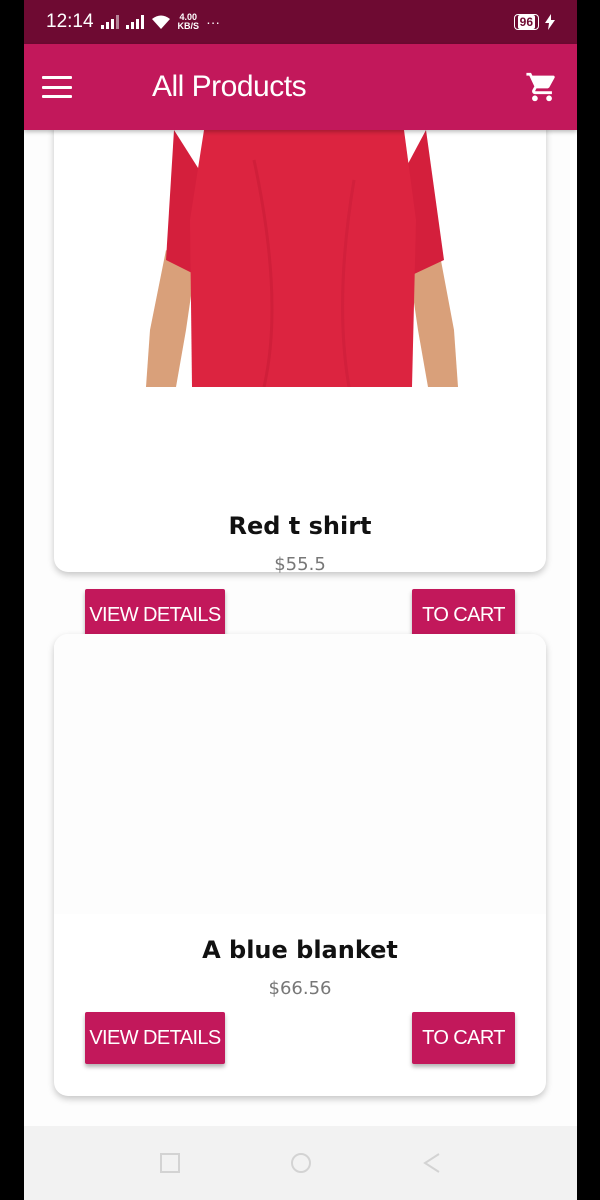 The width and height of the screenshot is (600, 1200). What do you see at coordinates (300, 988) in the screenshot?
I see `product-price: $66.56` at bounding box center [300, 988].